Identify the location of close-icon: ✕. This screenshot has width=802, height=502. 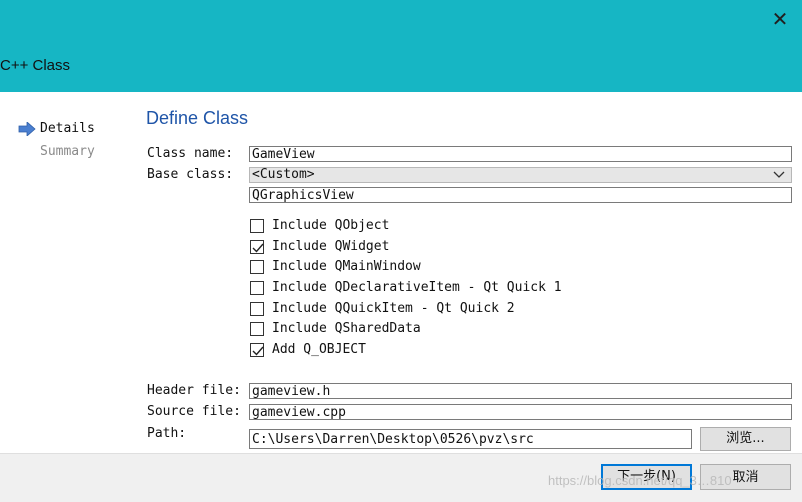
(780, 19).